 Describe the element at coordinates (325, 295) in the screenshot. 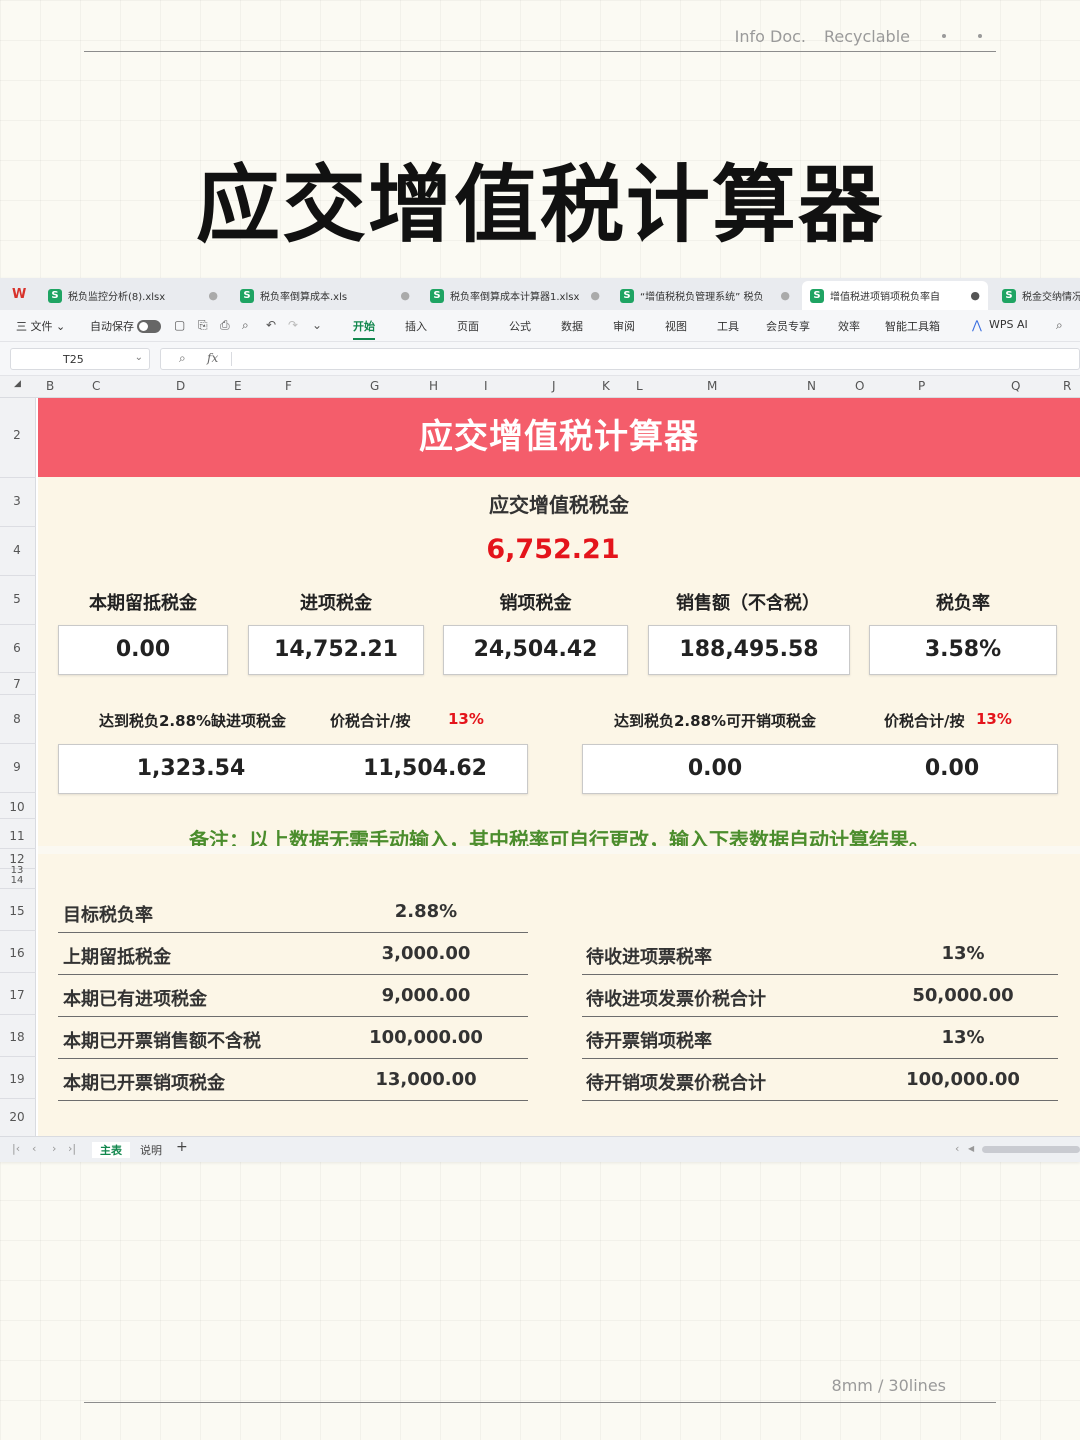

I see `doc-tab: S 税负率倒算成本.xls ●` at that location.